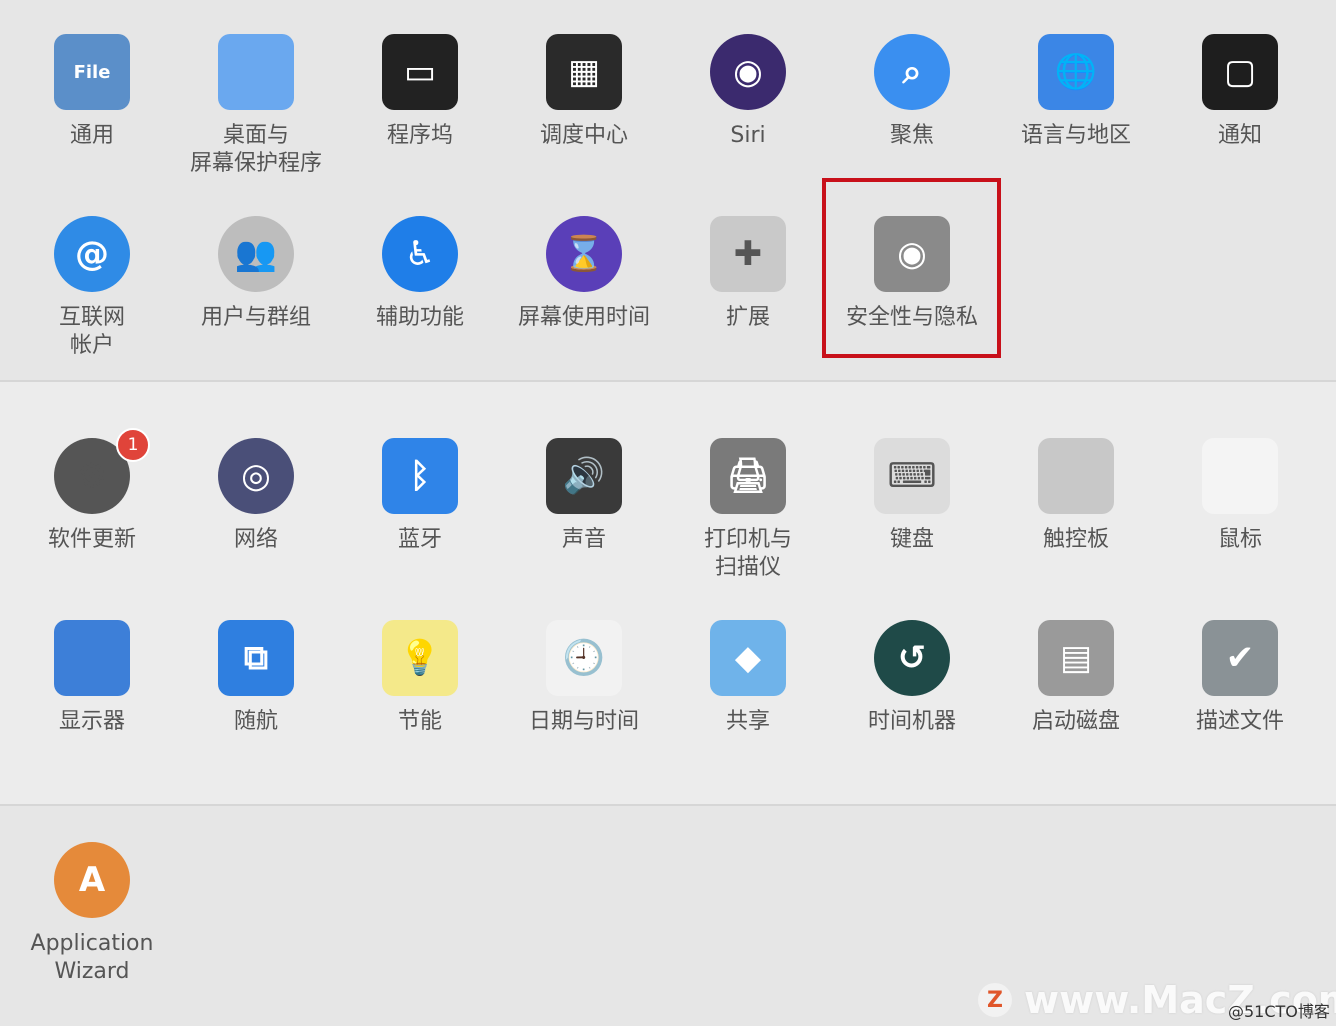  What do you see at coordinates (1075, 721) in the screenshot?
I see `pref-item-label: 启动磁盘` at bounding box center [1075, 721].